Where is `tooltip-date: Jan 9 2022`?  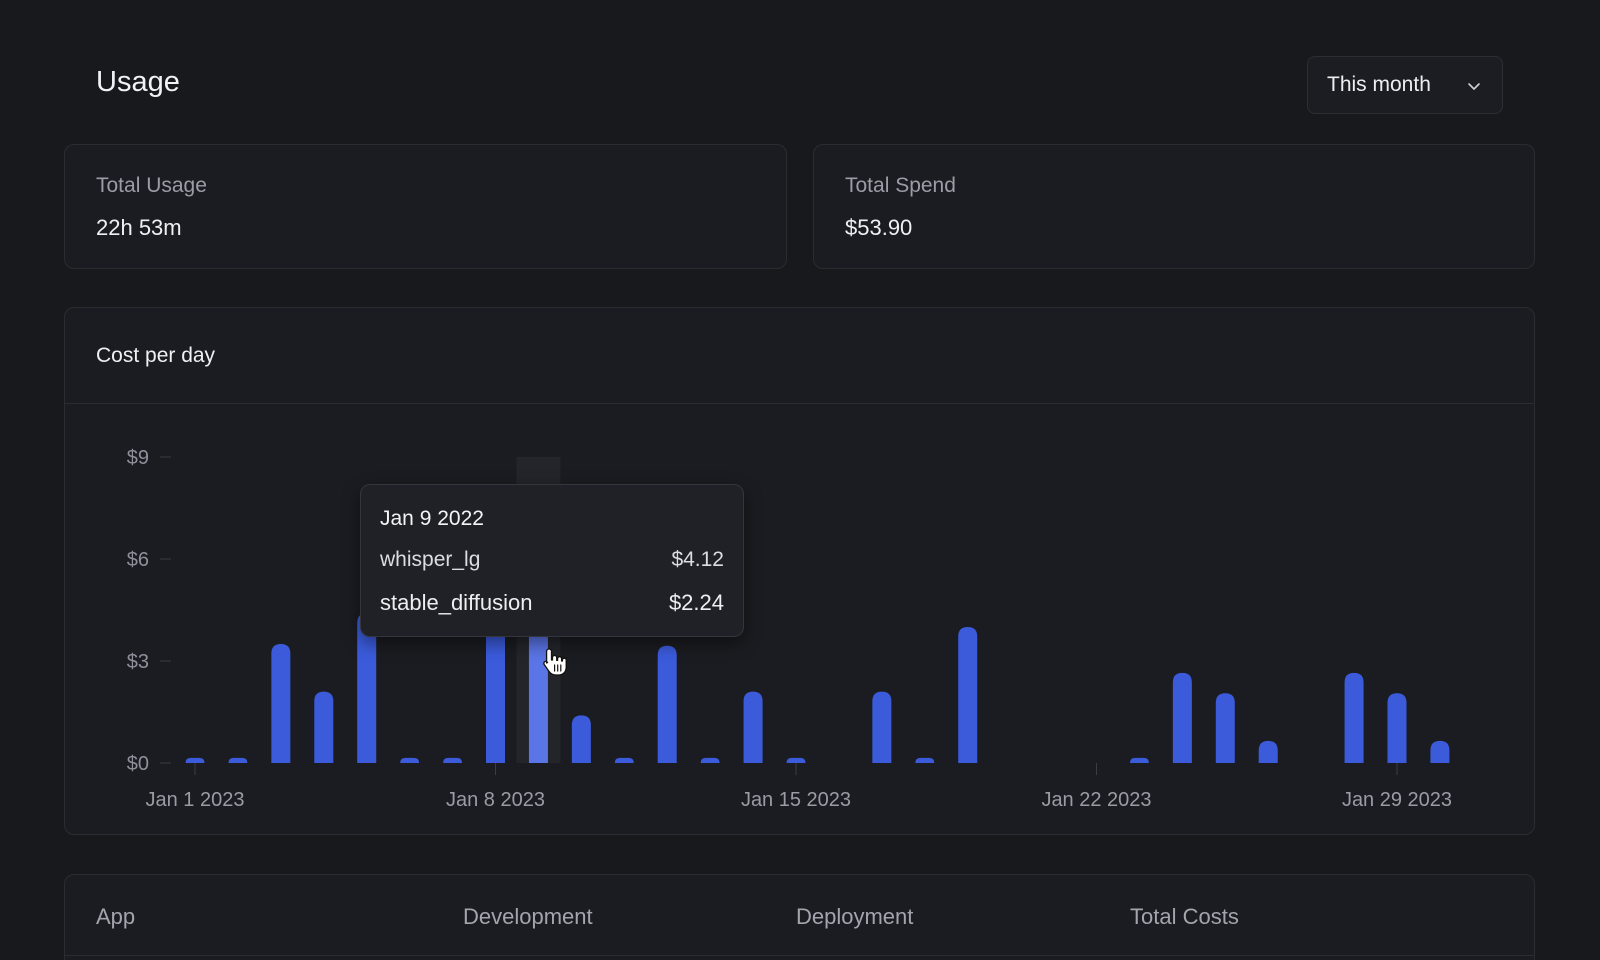 tooltip-date: Jan 9 2022 is located at coordinates (432, 518).